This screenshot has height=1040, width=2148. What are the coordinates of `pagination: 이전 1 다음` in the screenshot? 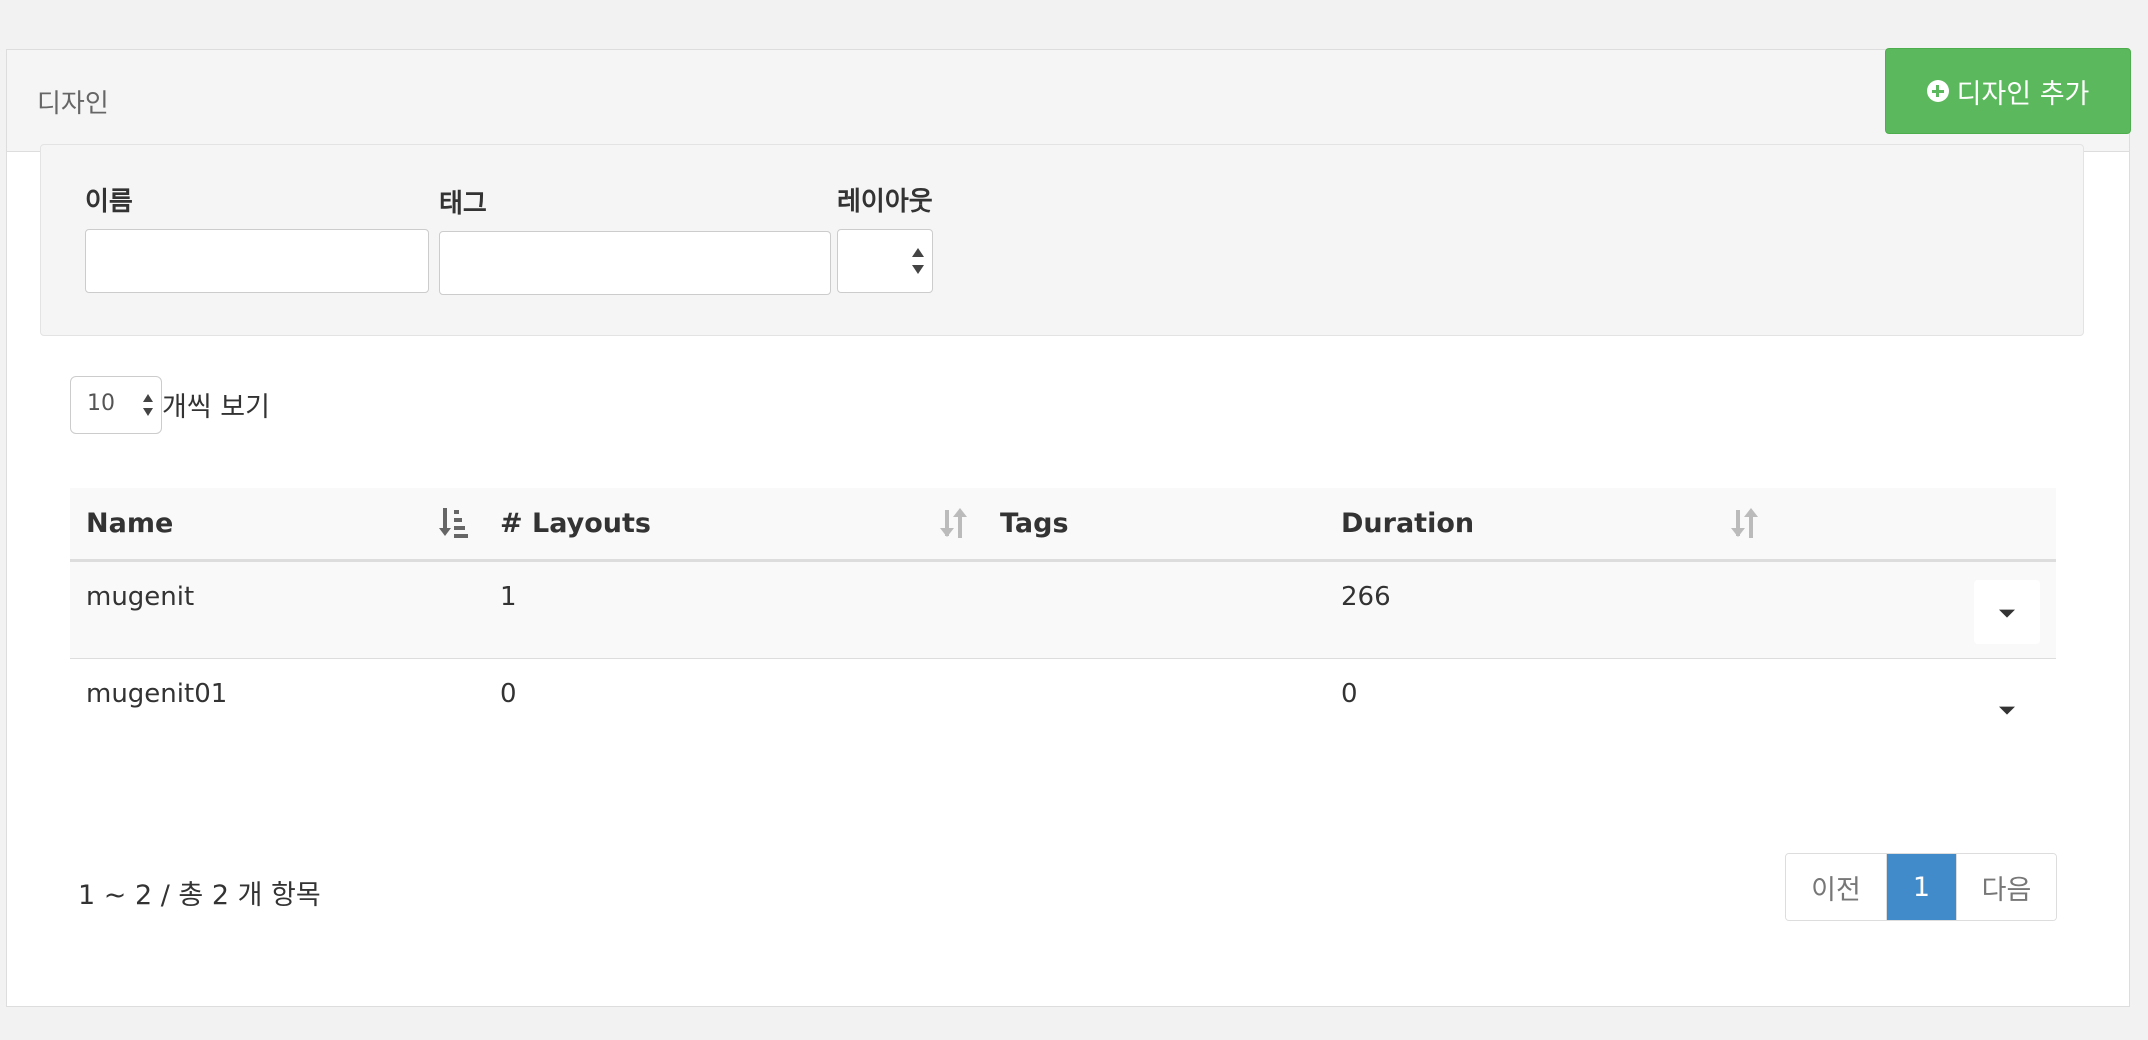 It's located at (1921, 887).